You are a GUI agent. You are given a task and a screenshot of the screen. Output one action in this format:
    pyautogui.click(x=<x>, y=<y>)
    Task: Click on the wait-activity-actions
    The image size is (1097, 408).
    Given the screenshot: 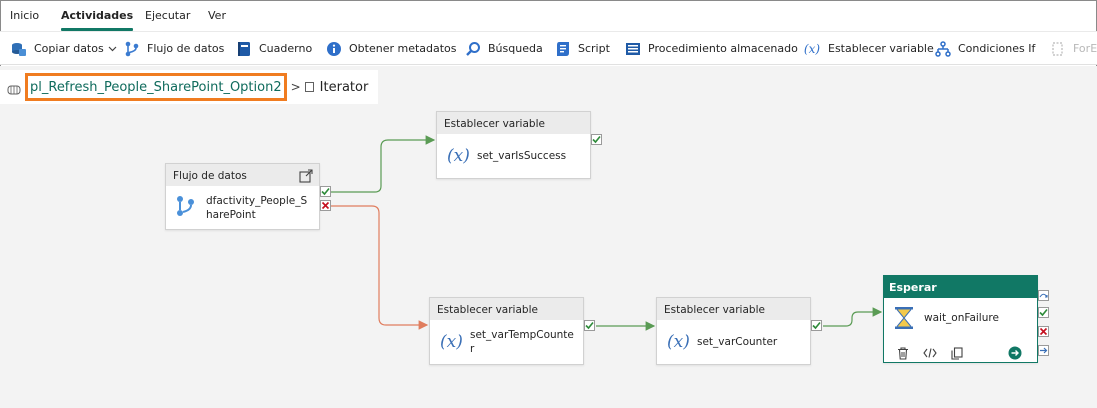 What is the action you would take?
    pyautogui.click(x=960, y=353)
    